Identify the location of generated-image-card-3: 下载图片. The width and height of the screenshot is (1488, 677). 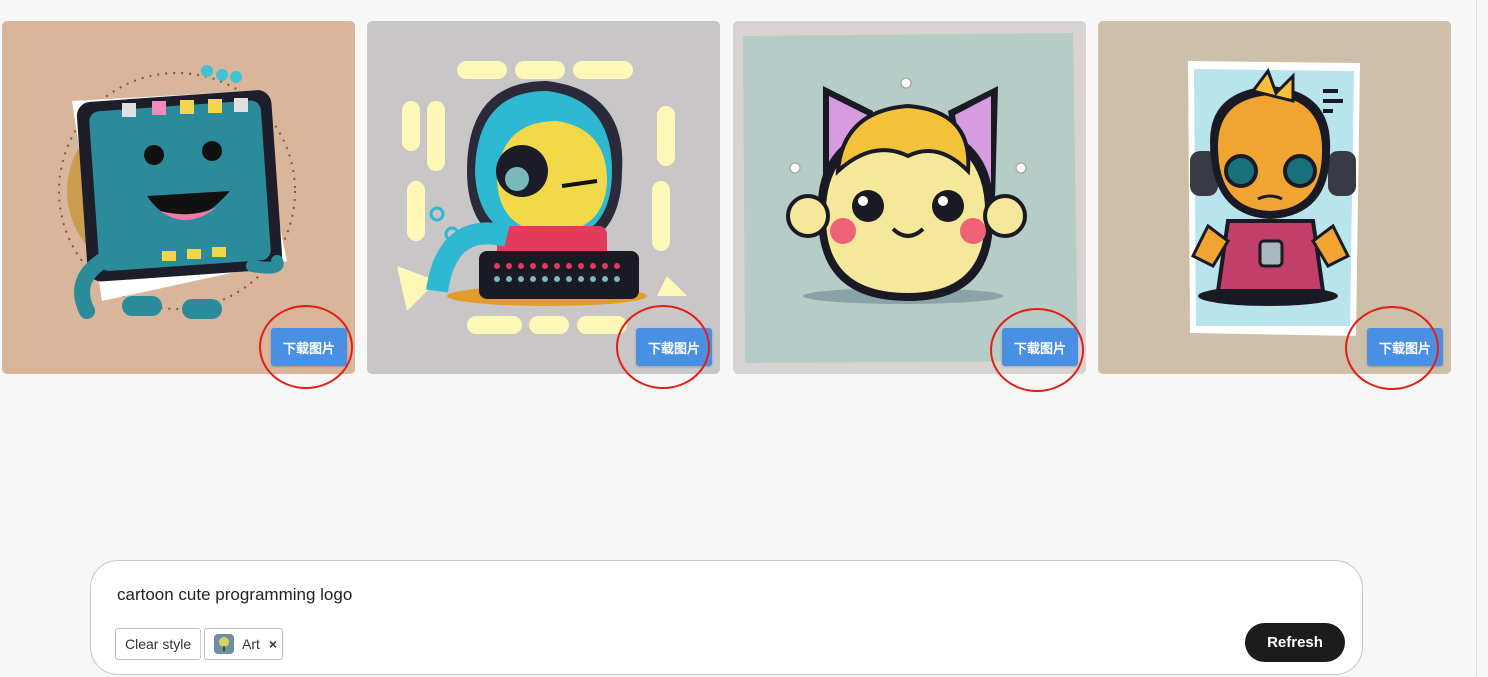
(909, 197).